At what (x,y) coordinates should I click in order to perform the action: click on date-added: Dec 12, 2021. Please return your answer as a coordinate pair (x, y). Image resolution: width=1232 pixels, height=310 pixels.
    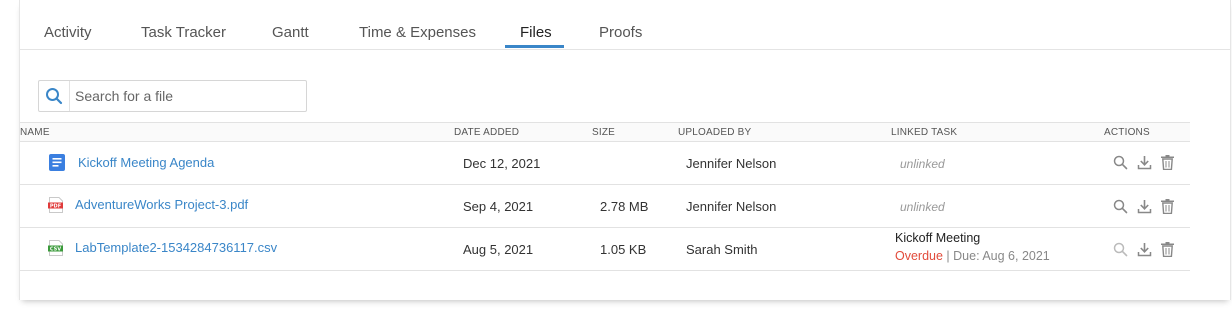
    Looking at the image, I should click on (502, 163).